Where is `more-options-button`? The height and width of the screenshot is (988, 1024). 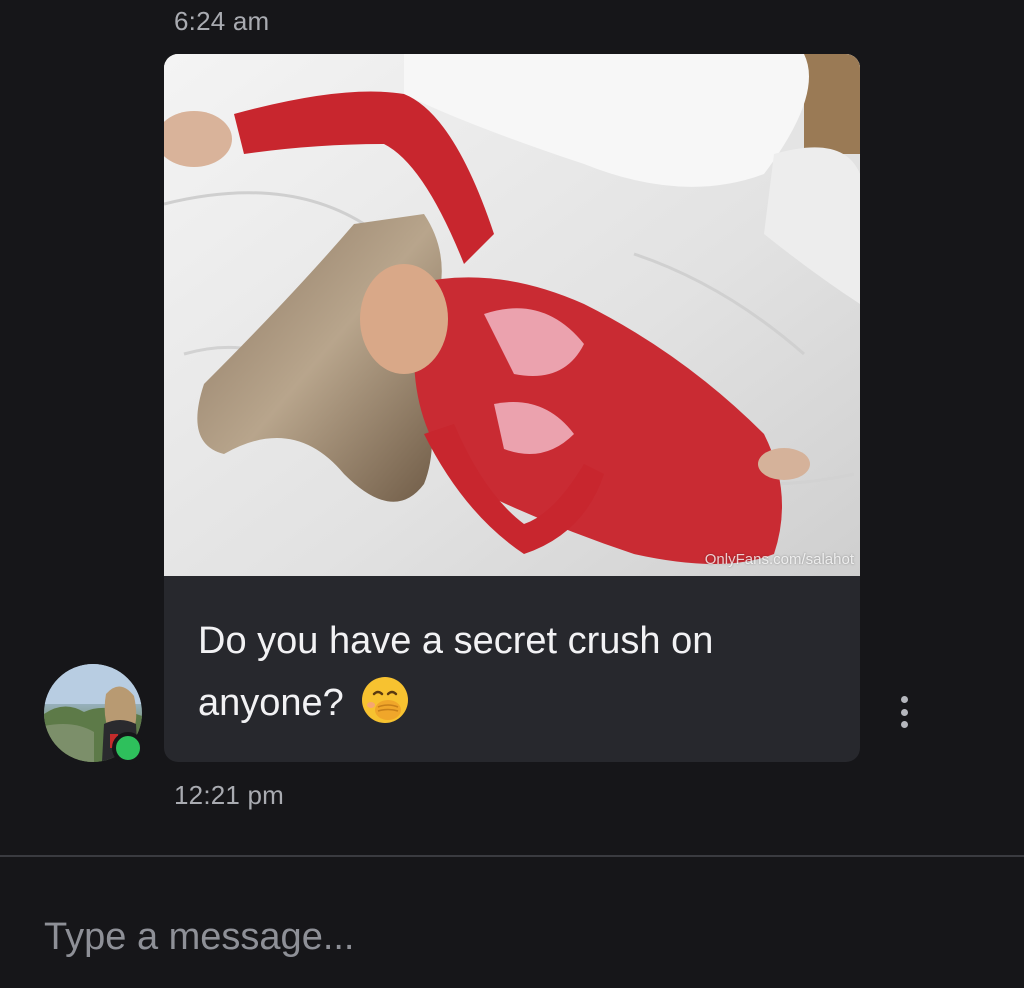 more-options-button is located at coordinates (904, 712).